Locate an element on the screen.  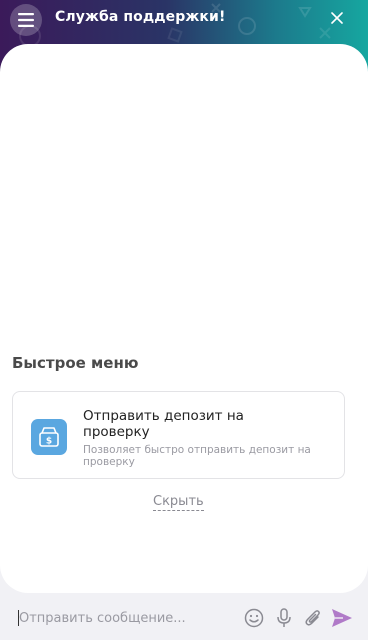
money-box-icon: $ is located at coordinates (49, 437).